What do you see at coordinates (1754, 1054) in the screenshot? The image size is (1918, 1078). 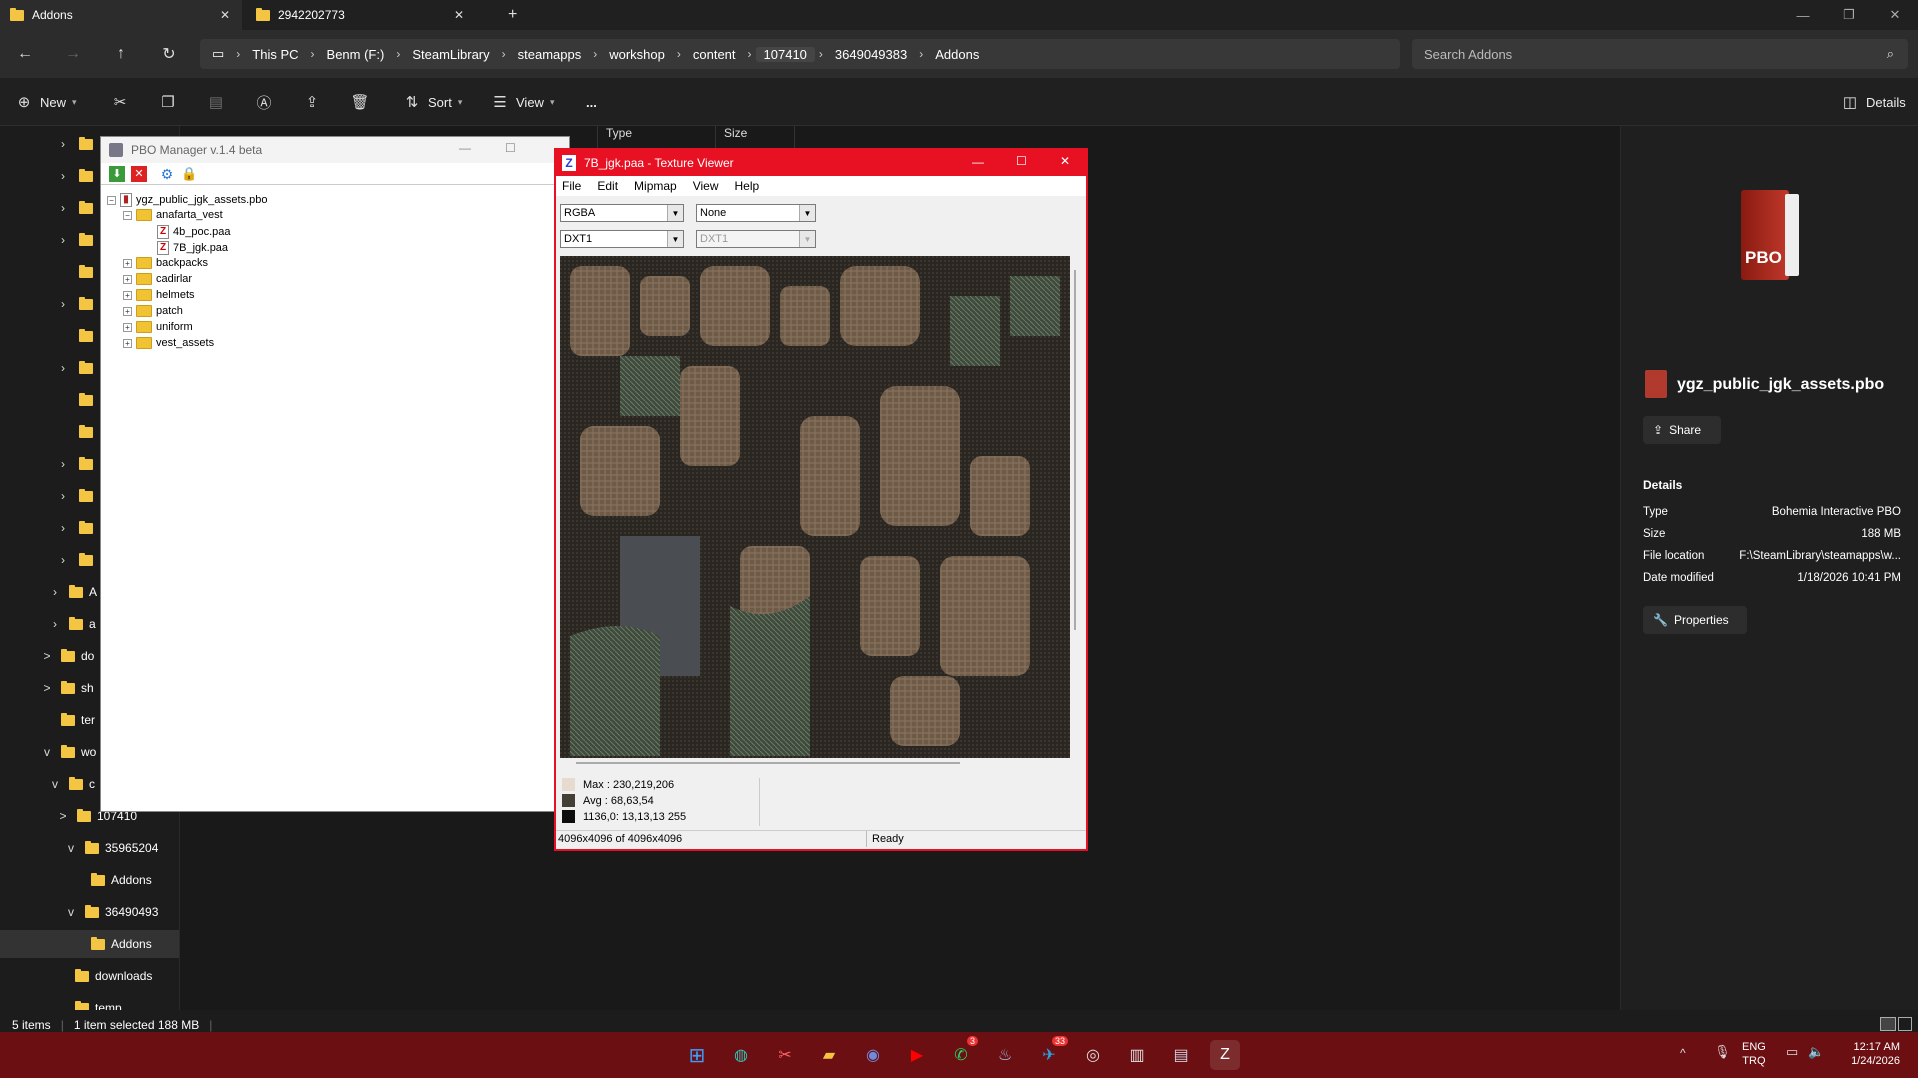 I see `input-language: ENG TRQ` at bounding box center [1754, 1054].